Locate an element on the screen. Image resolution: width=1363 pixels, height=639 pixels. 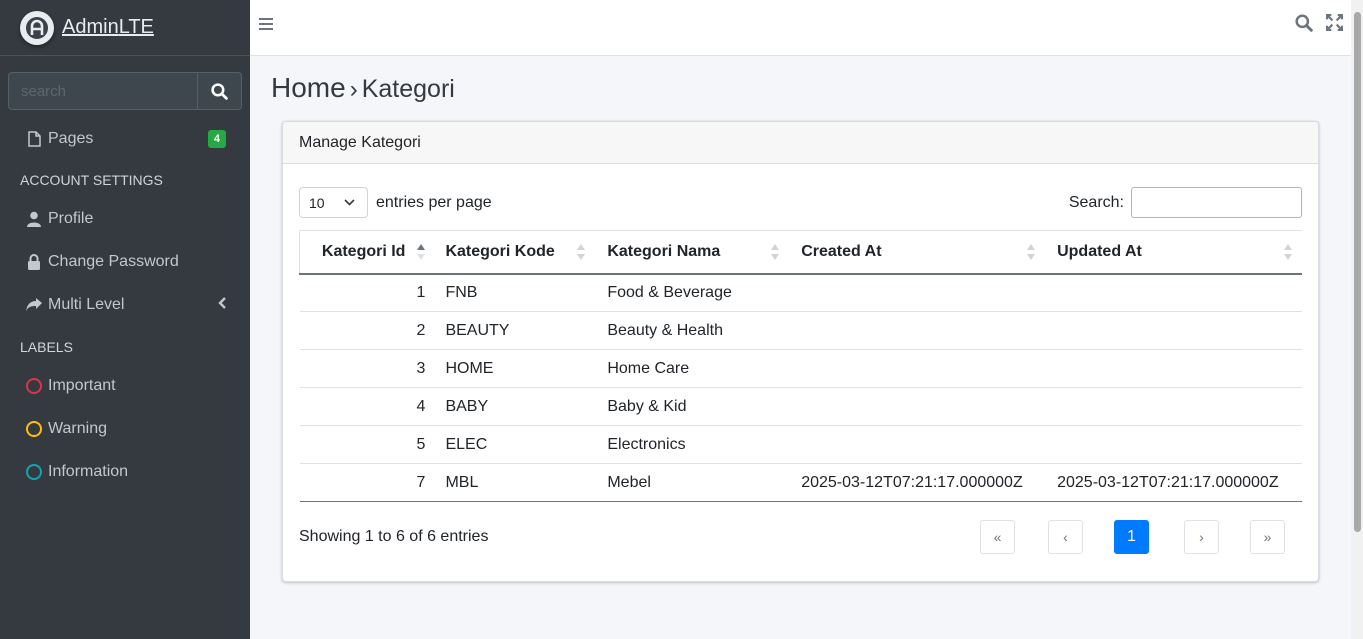
pagination-last-button: » is located at coordinates (1267, 537).